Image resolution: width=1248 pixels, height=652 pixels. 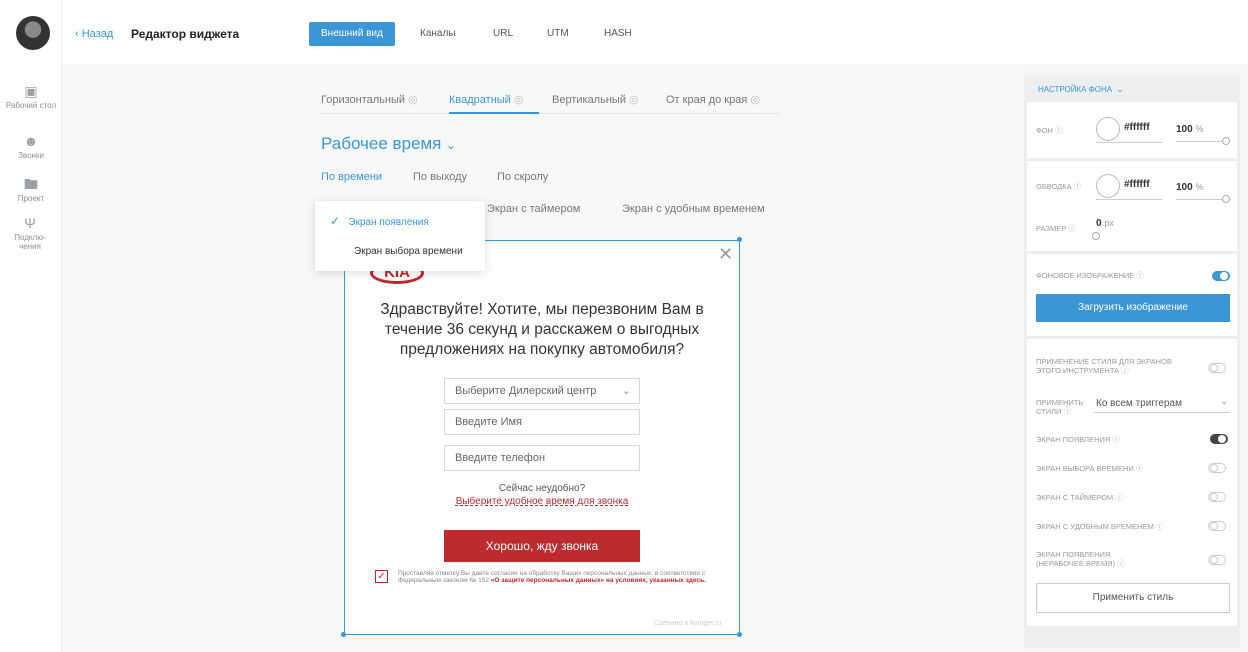 What do you see at coordinates (1217, 368) in the screenshot?
I see `apply-style-toggle` at bounding box center [1217, 368].